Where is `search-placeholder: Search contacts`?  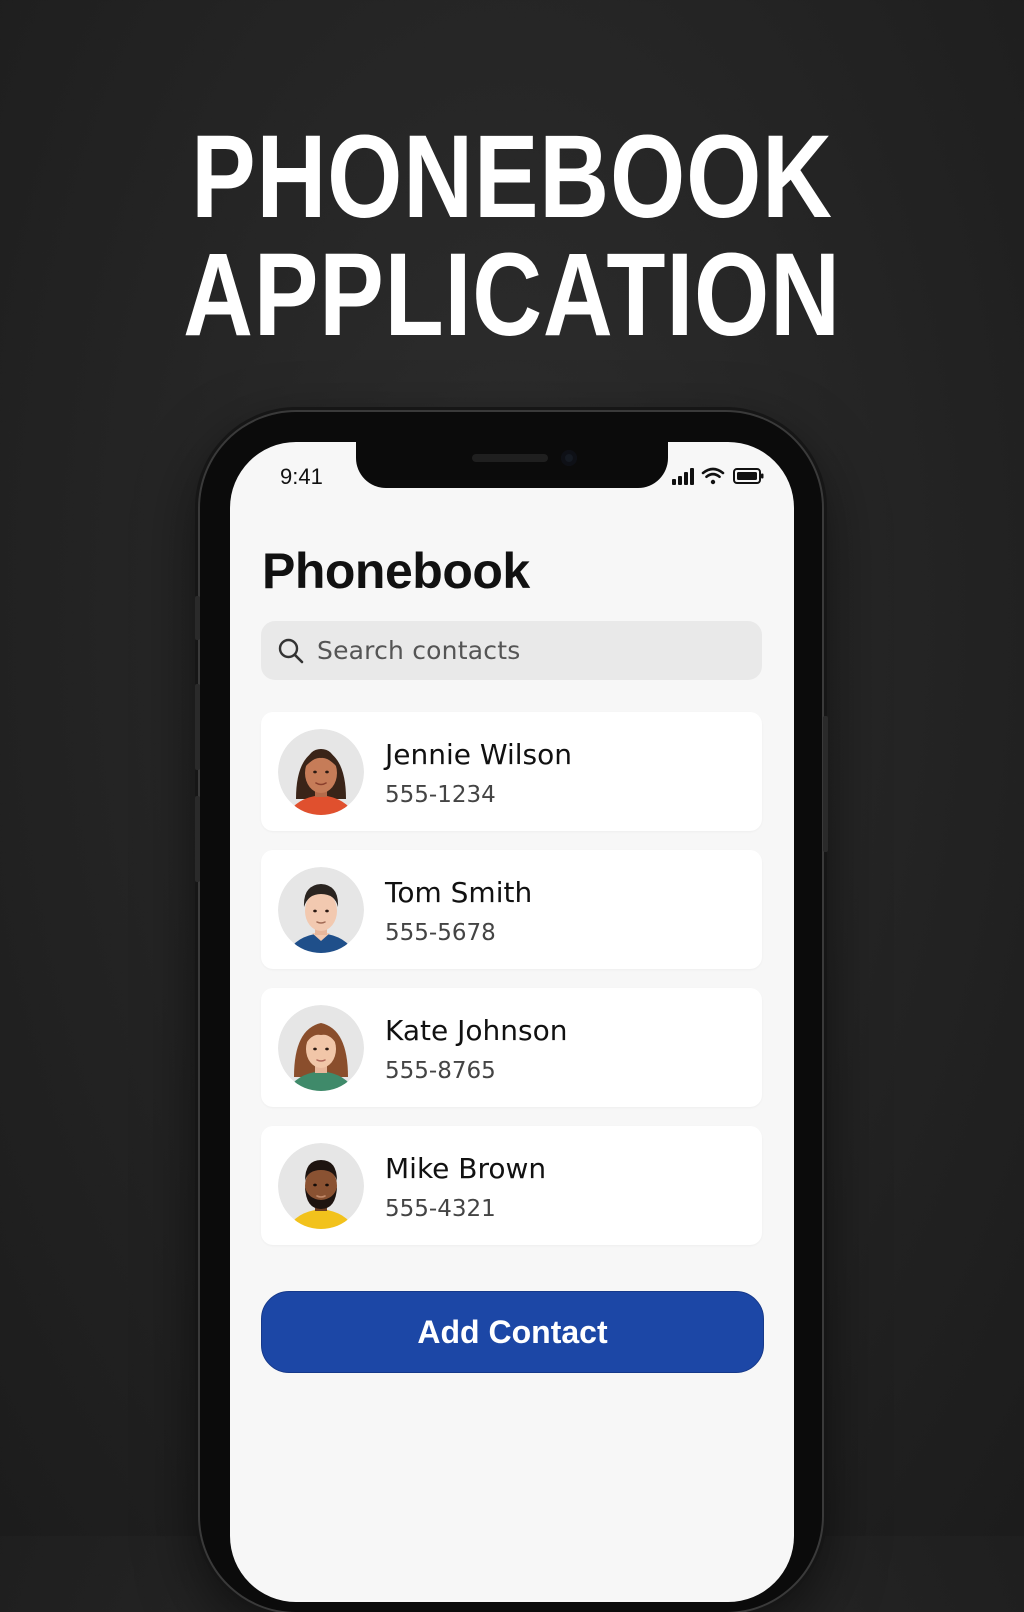 search-placeholder: Search contacts is located at coordinates (419, 650).